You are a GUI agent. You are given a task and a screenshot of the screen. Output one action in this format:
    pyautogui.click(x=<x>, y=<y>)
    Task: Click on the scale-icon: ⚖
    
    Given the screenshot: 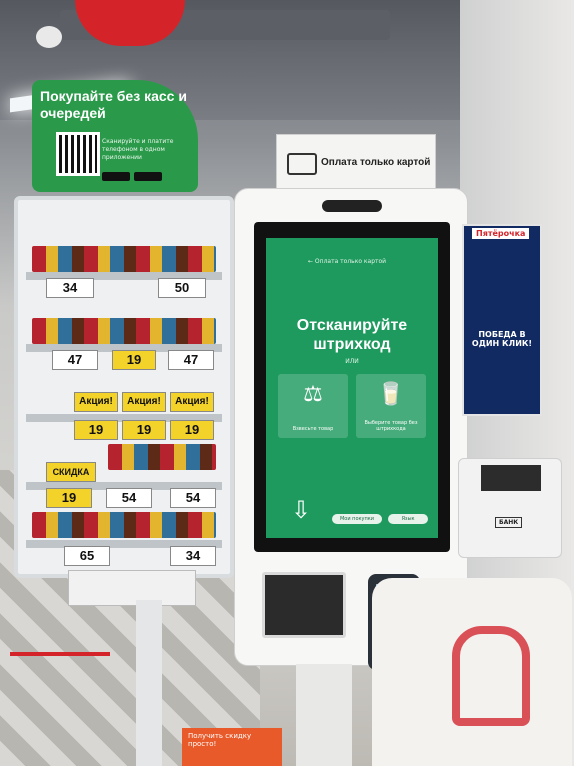 What is the action you would take?
    pyautogui.click(x=313, y=394)
    